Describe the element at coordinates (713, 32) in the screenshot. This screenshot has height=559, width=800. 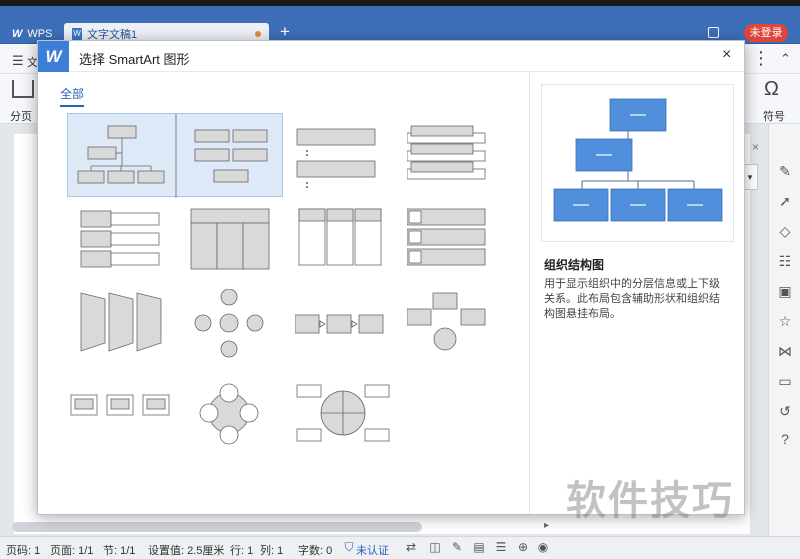
I see `window-layout-icon` at that location.